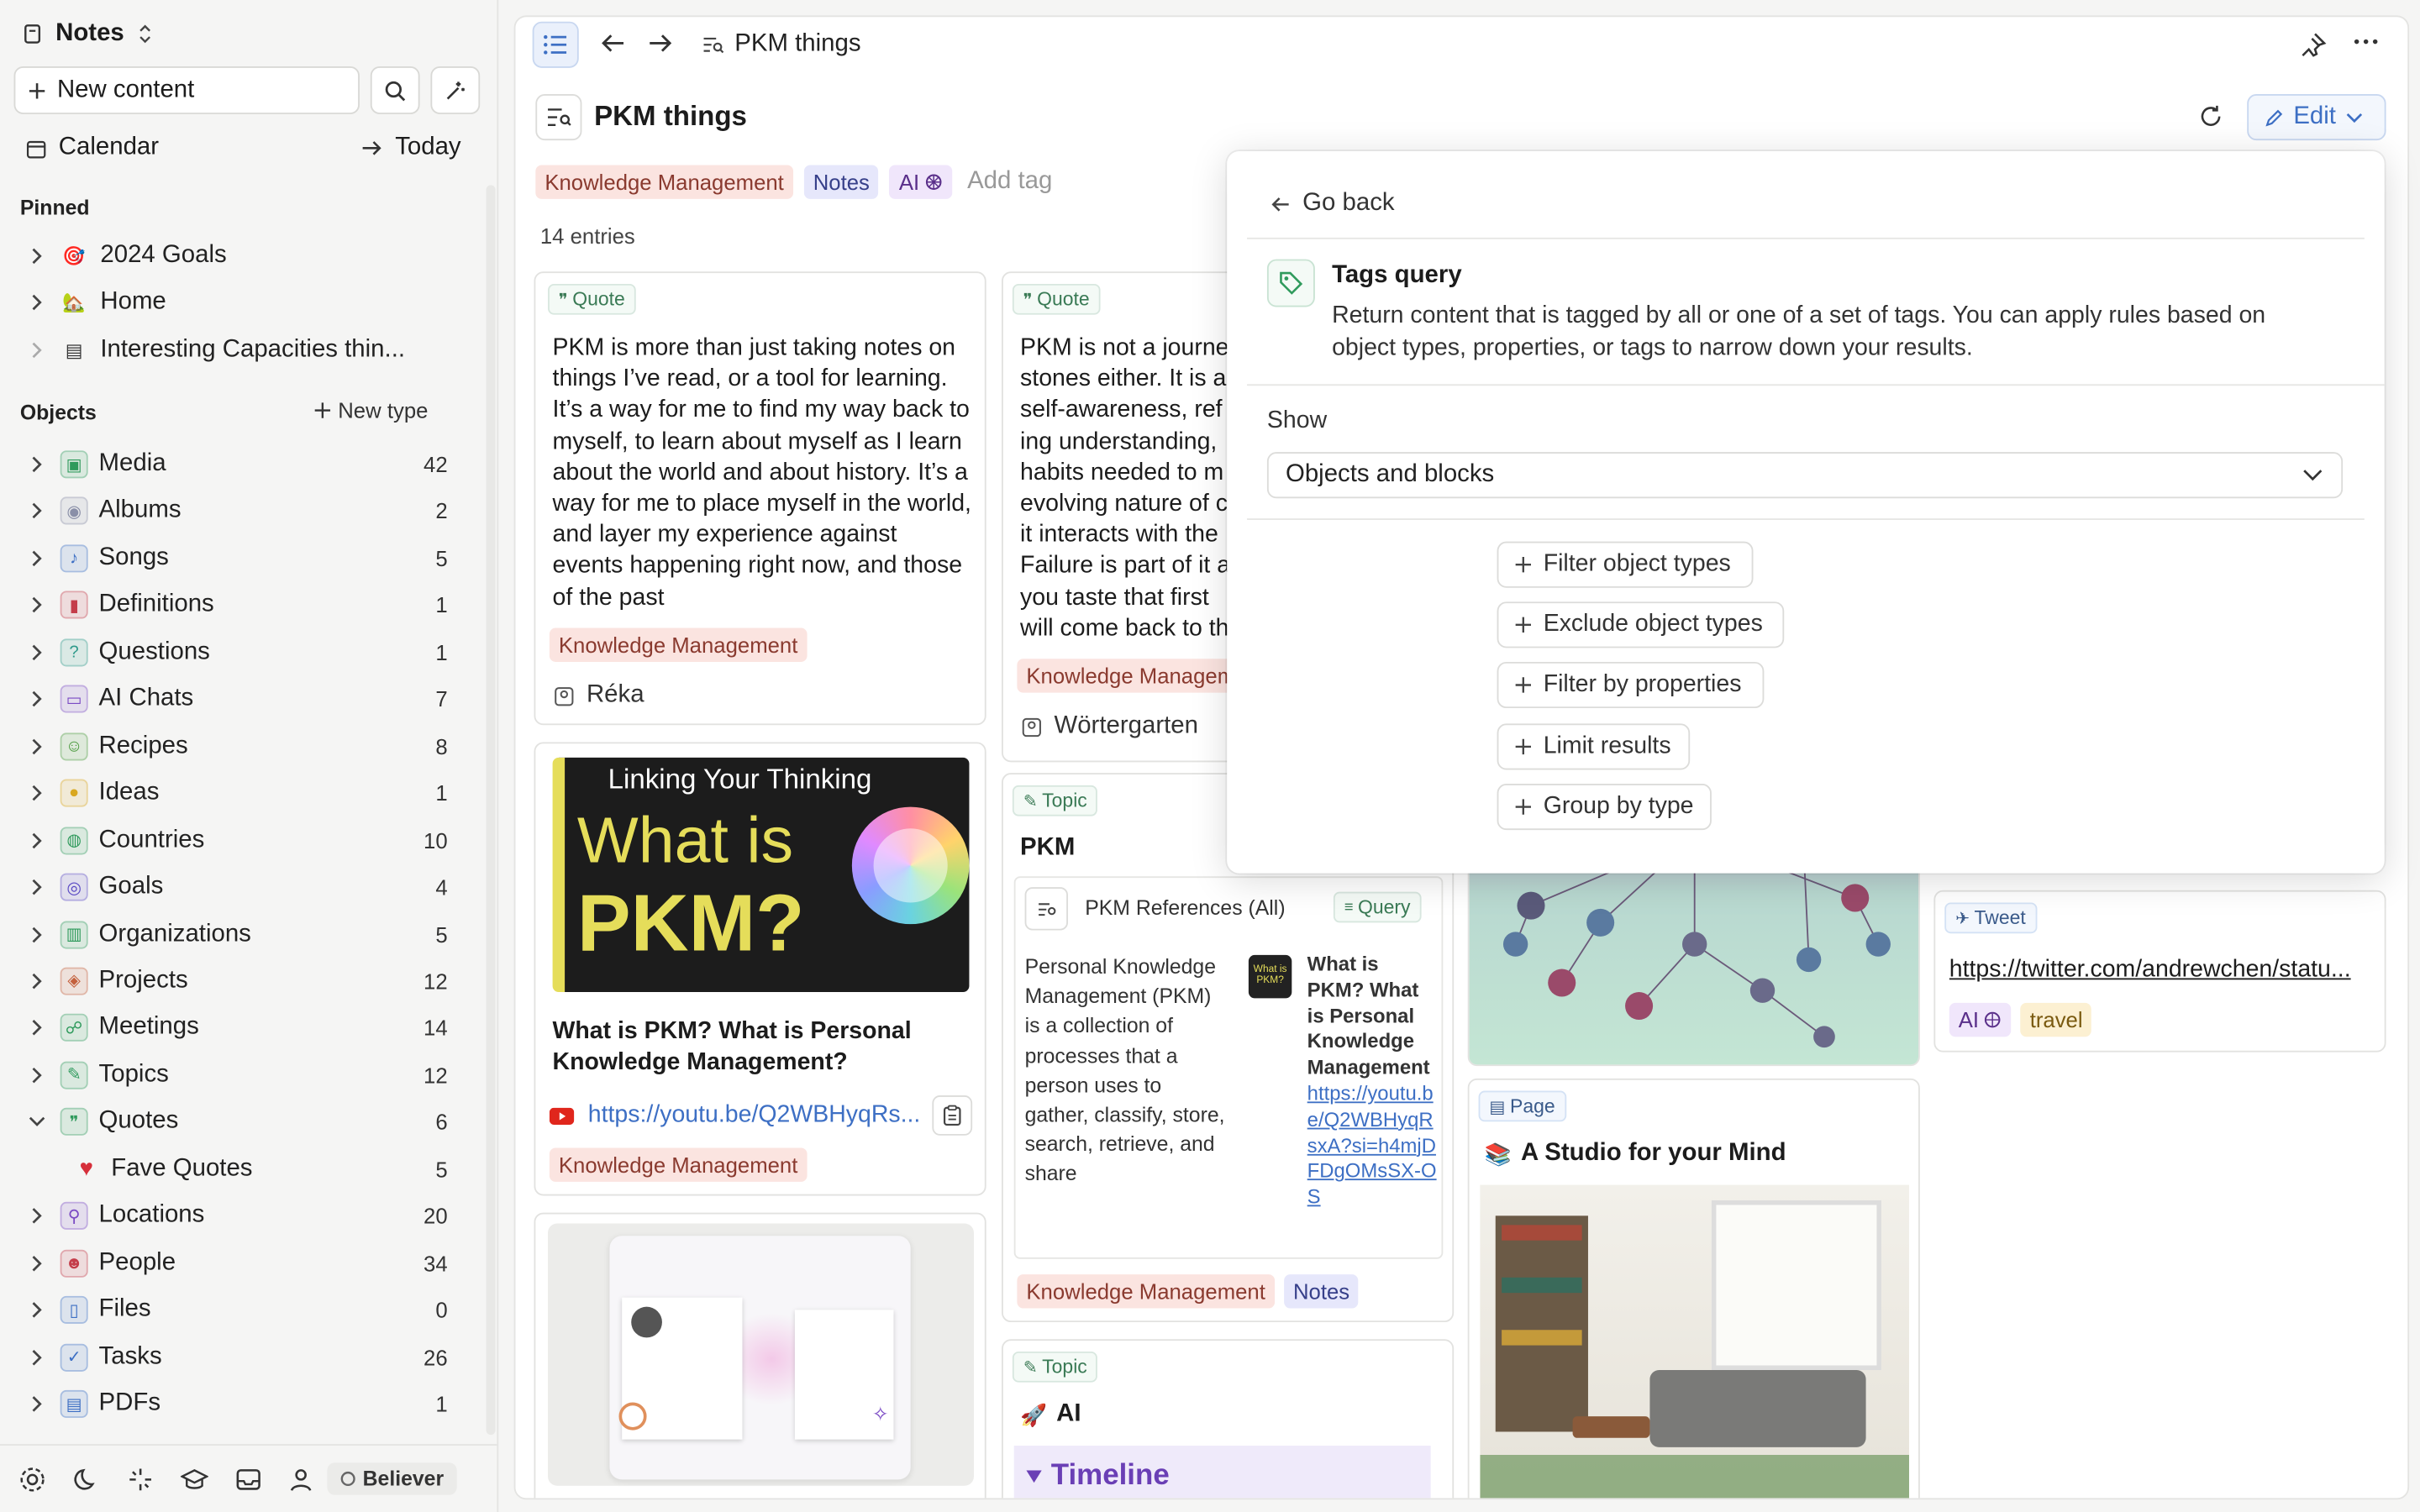 The height and width of the screenshot is (1512, 2420). What do you see at coordinates (92, 148) in the screenshot?
I see `calendar-link: Calendar` at bounding box center [92, 148].